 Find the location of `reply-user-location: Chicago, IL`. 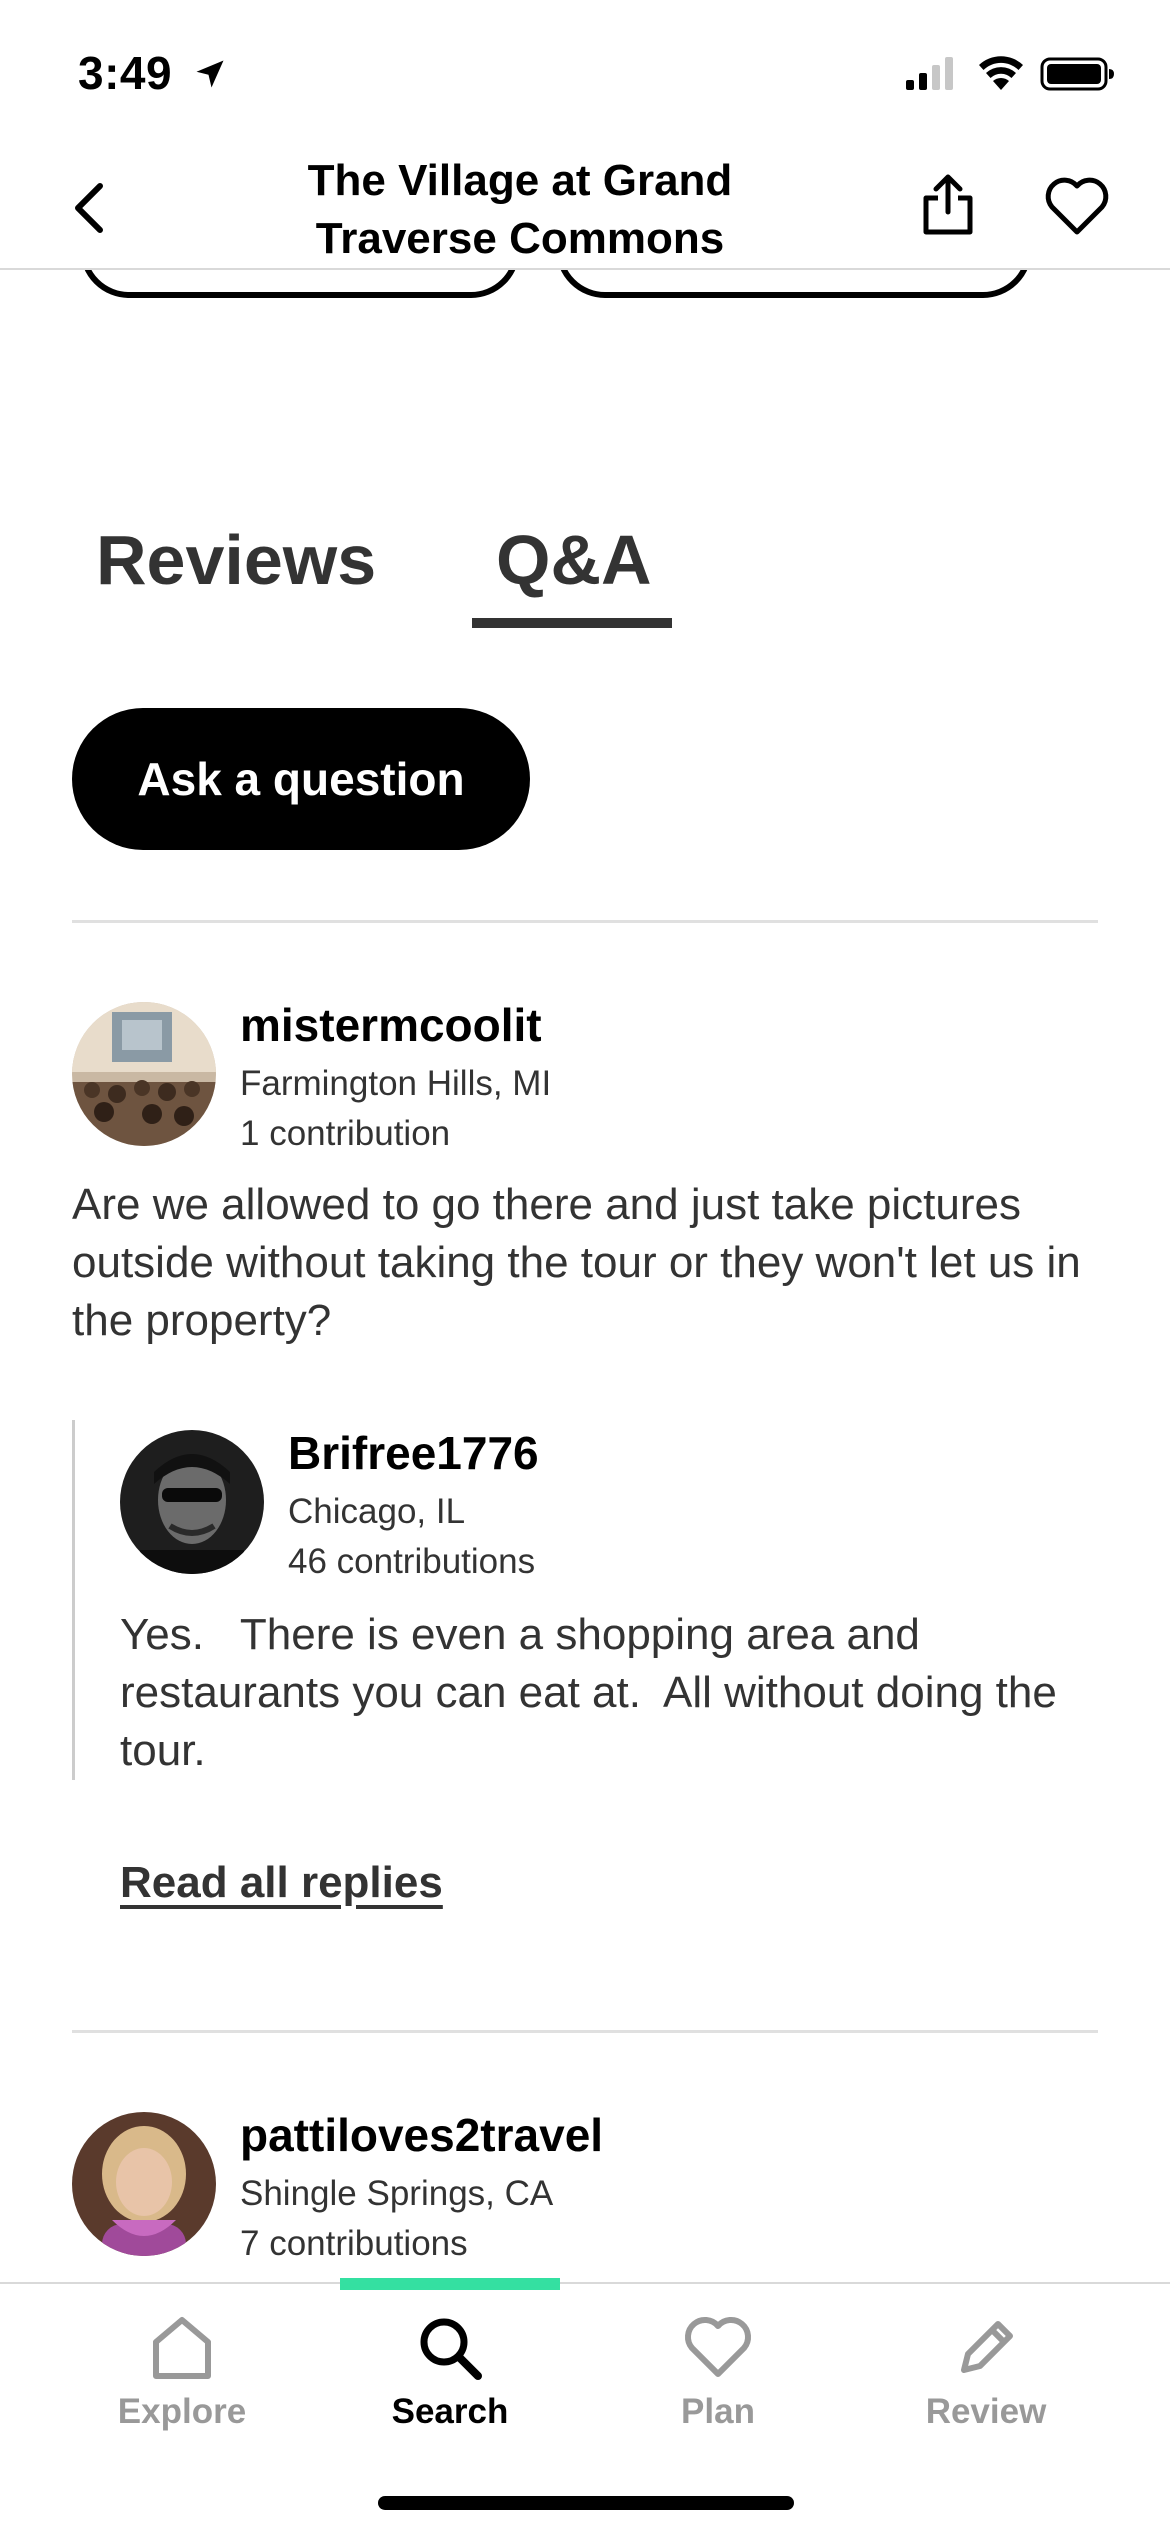

reply-user-location: Chicago, IL is located at coordinates (377, 1511).